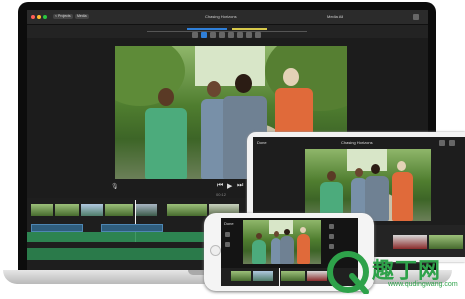 This screenshot has width=465, height=299. I want to click on phone-done-button: Done, so click(229, 223).